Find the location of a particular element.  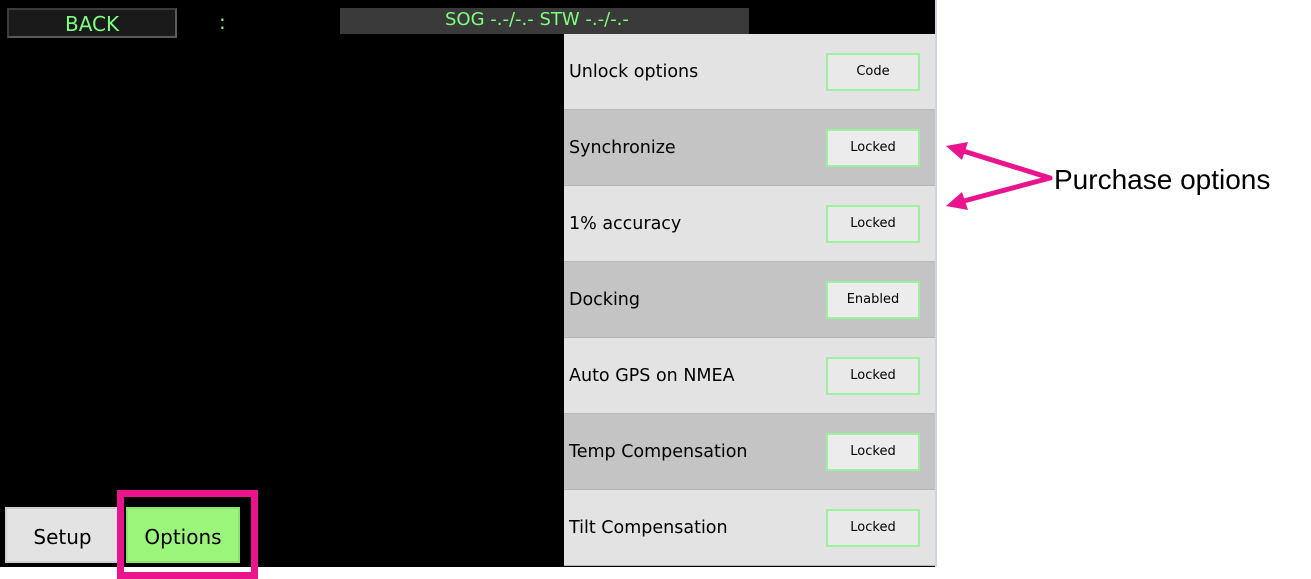

accuracy-status-button: Locked is located at coordinates (873, 224).